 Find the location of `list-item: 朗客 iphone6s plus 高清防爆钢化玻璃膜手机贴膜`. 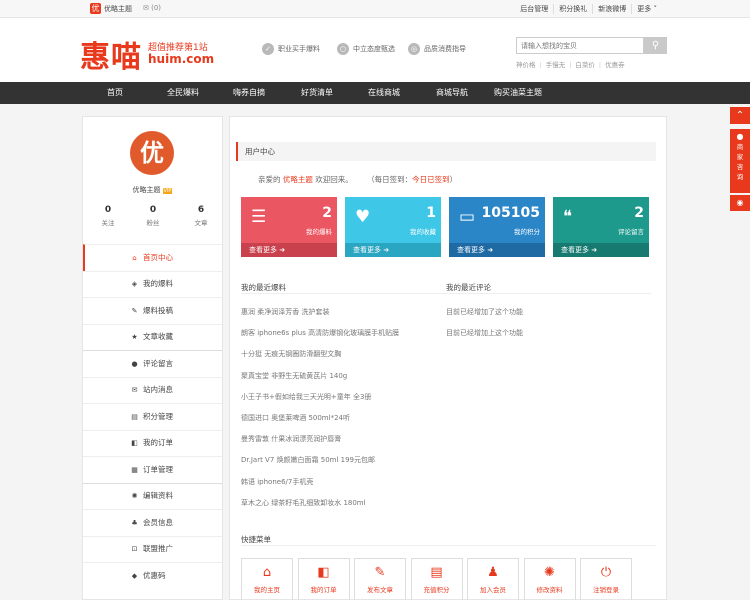

list-item: 朗客 iphone6s plus 高清防爆钢化玻璃膜手机贴膜 is located at coordinates (346, 338).